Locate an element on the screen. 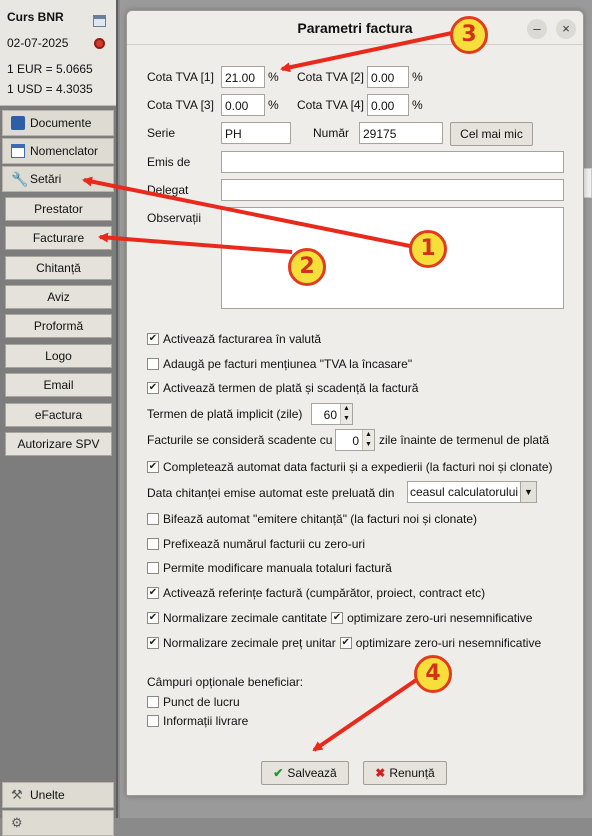  zecimale-pret-label: Normalizare zecimale preț unitar is located at coordinates (249, 643).